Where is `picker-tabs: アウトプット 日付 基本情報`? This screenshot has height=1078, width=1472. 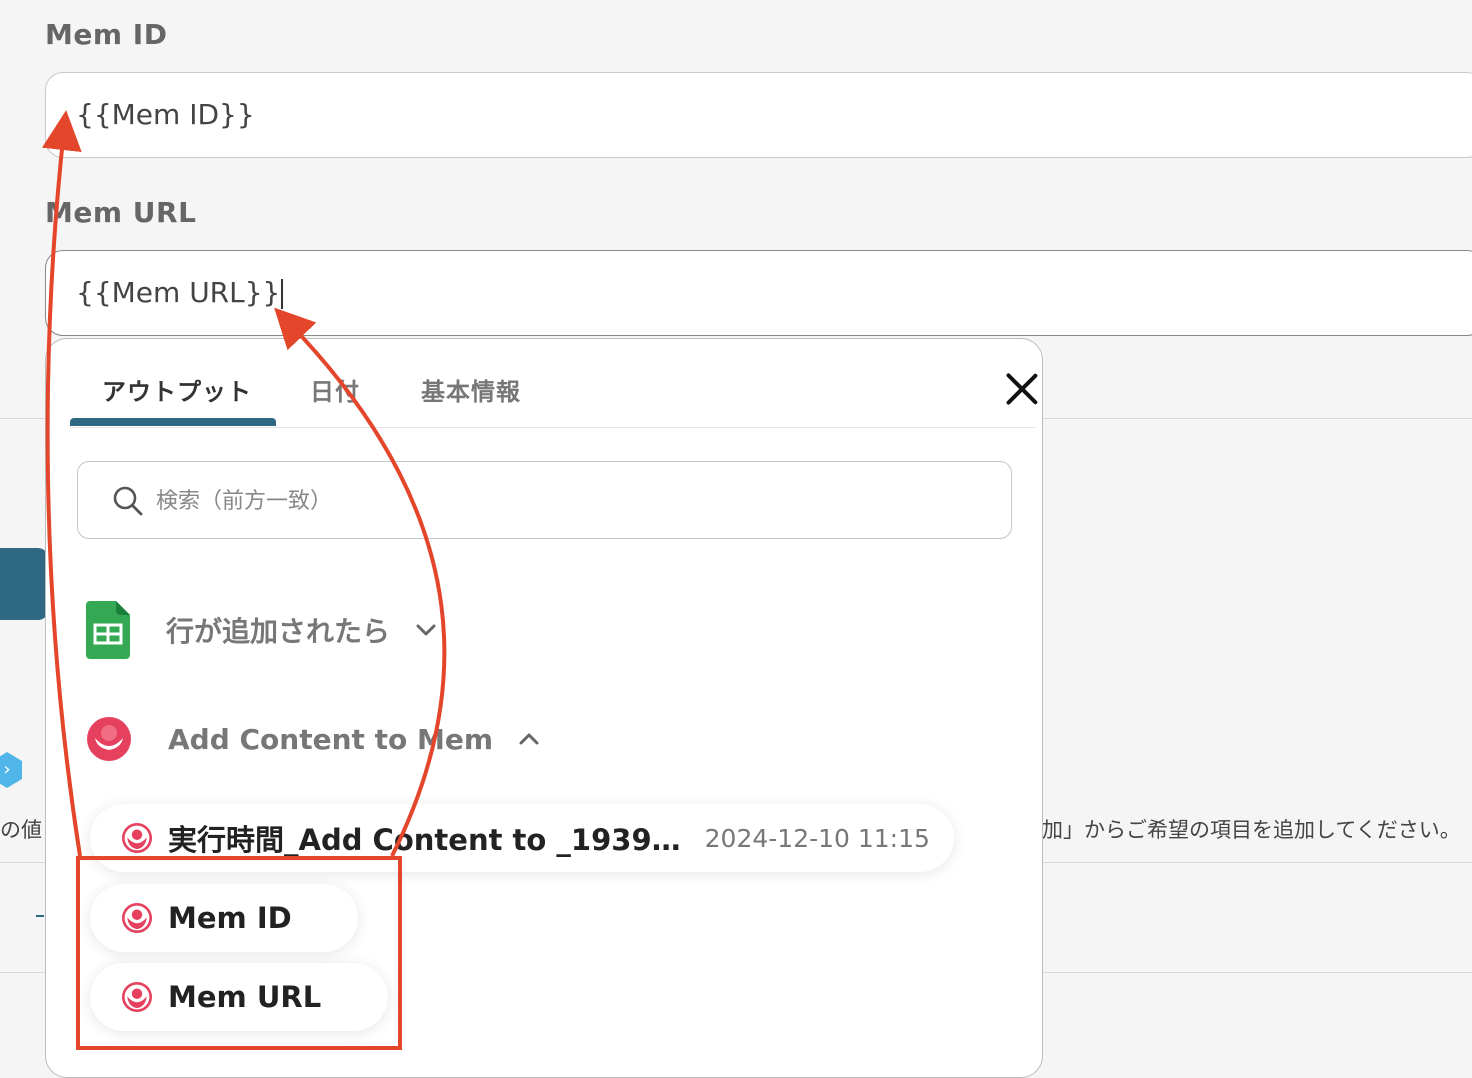
picker-tabs: アウトプット 日付 基本情報 is located at coordinates (553, 383).